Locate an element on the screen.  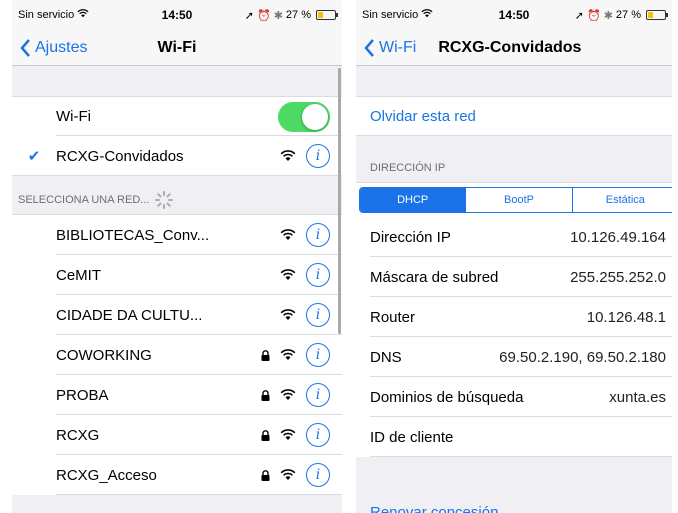
network-name: CeMIT is located at coordinates (78, 275).